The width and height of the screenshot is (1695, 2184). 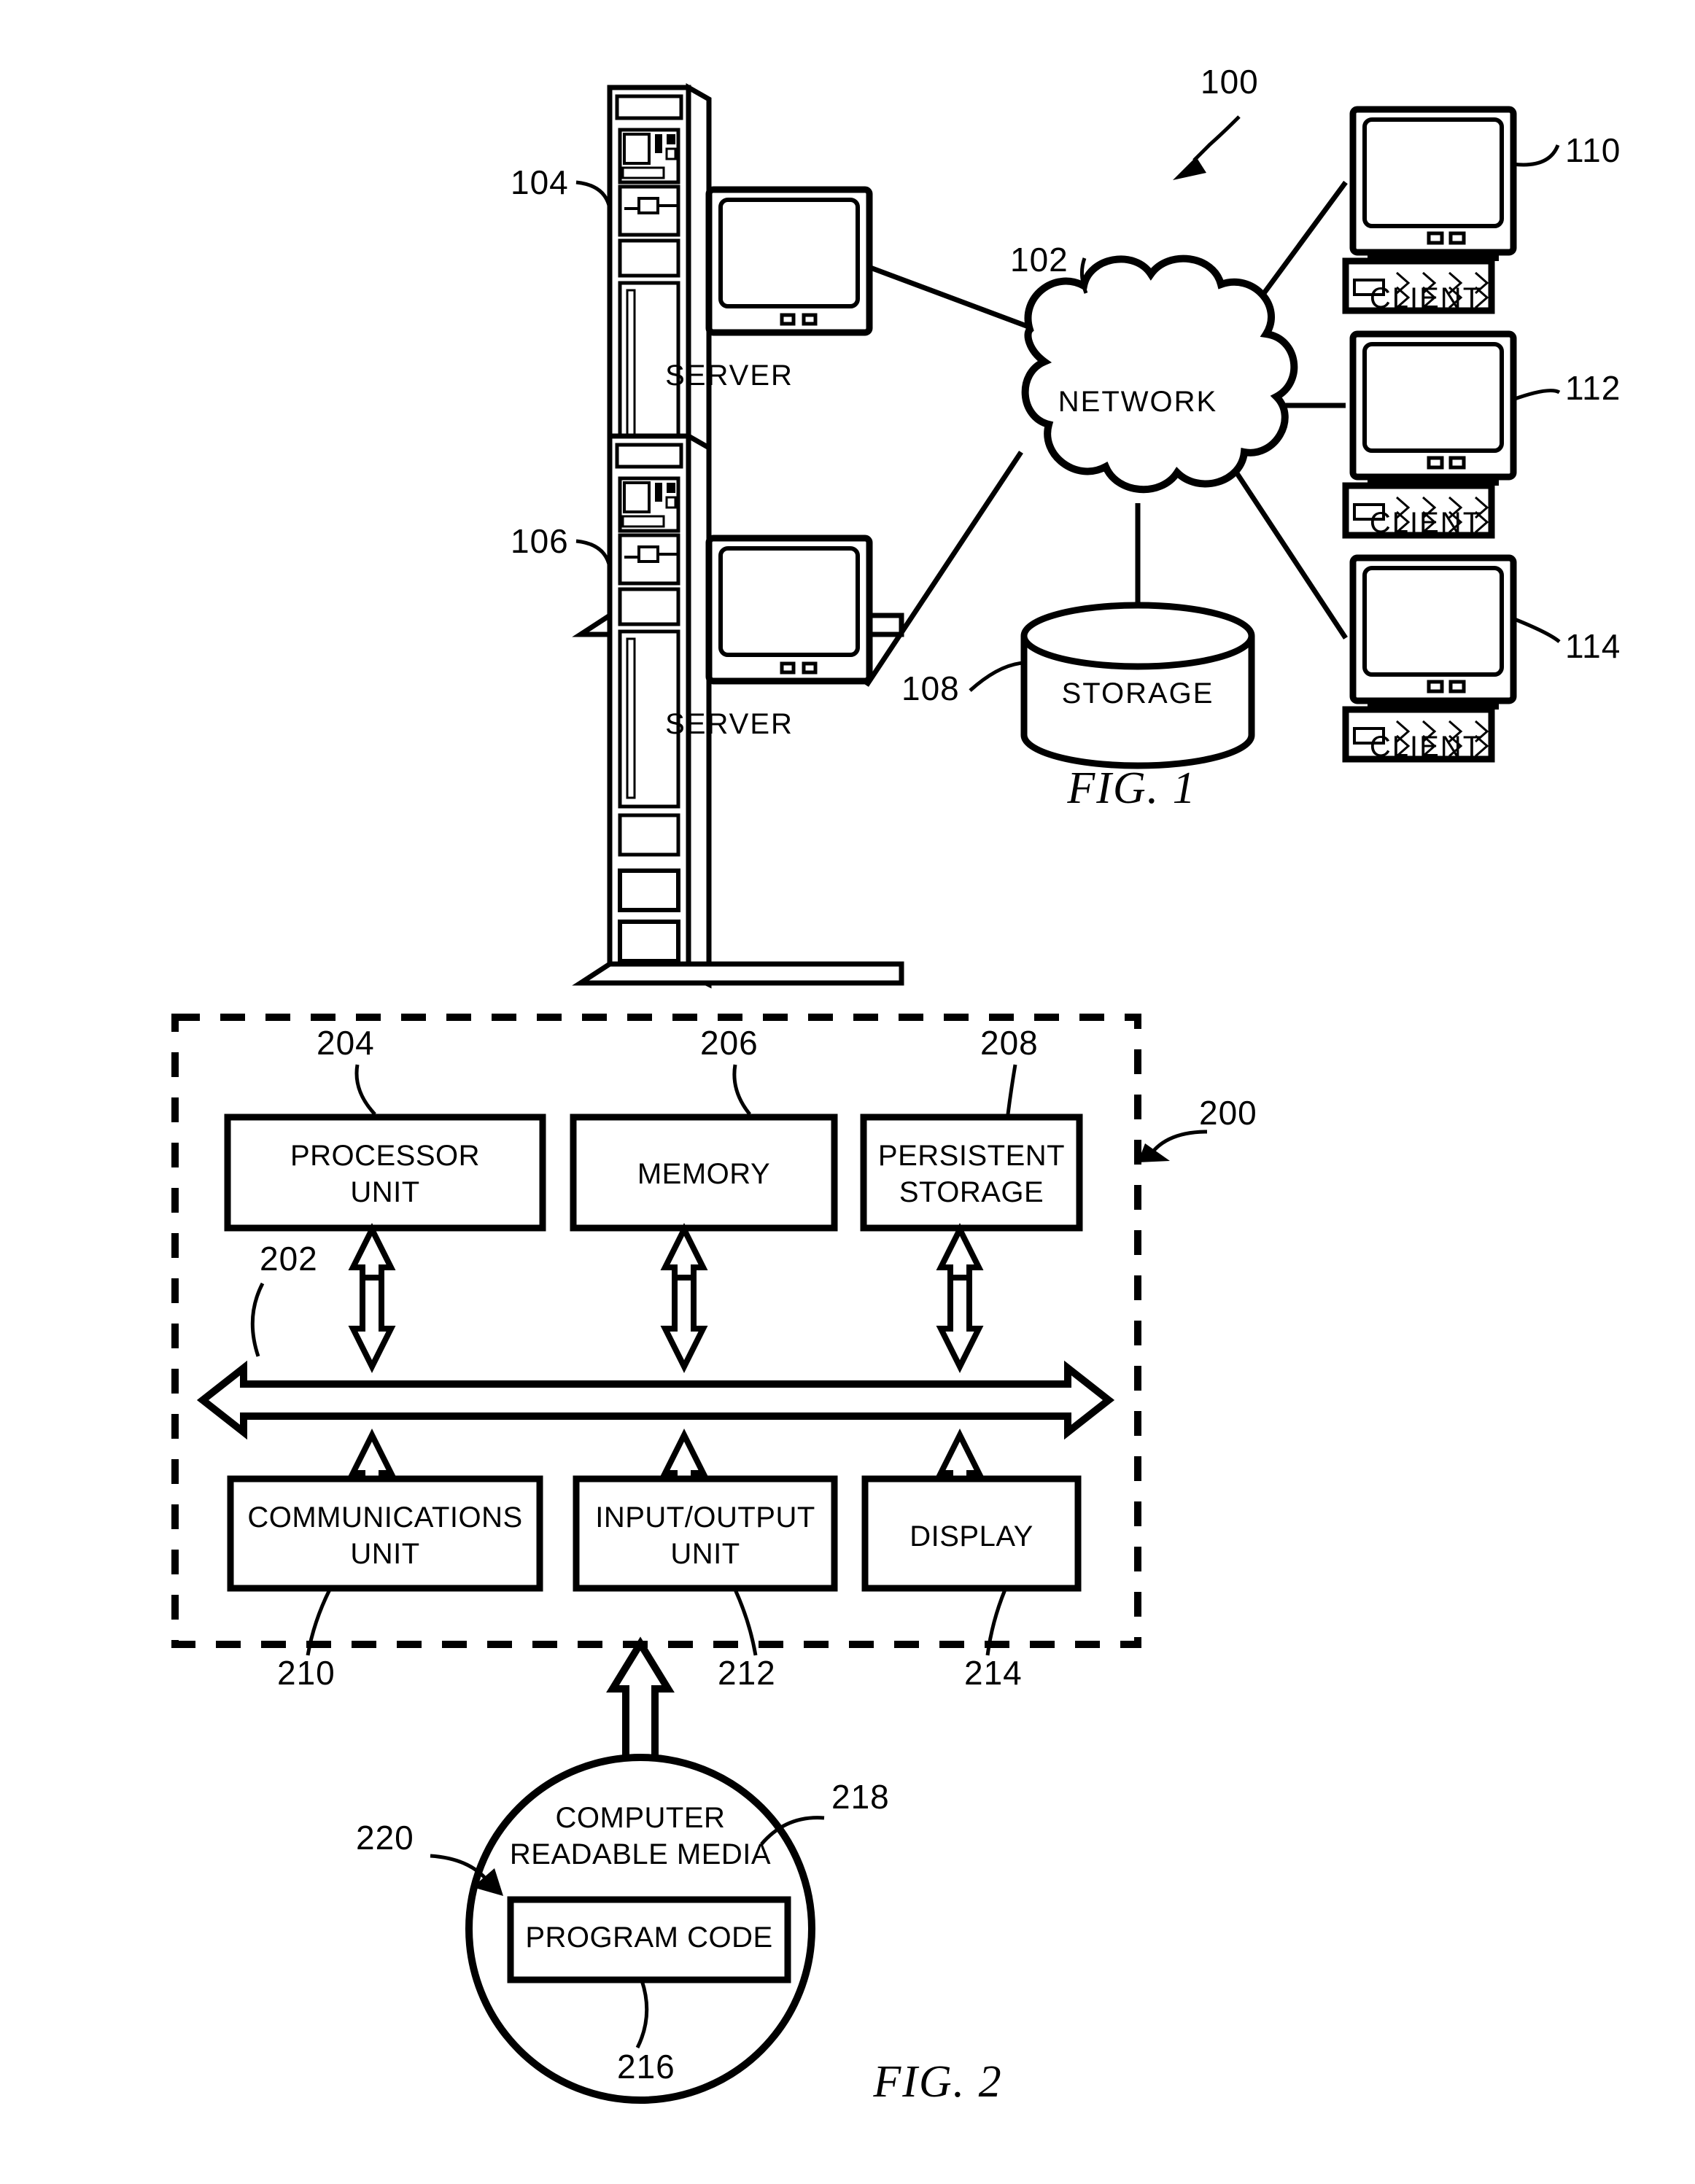 I want to click on ref-label-102: 102, so click(x=1039, y=260).